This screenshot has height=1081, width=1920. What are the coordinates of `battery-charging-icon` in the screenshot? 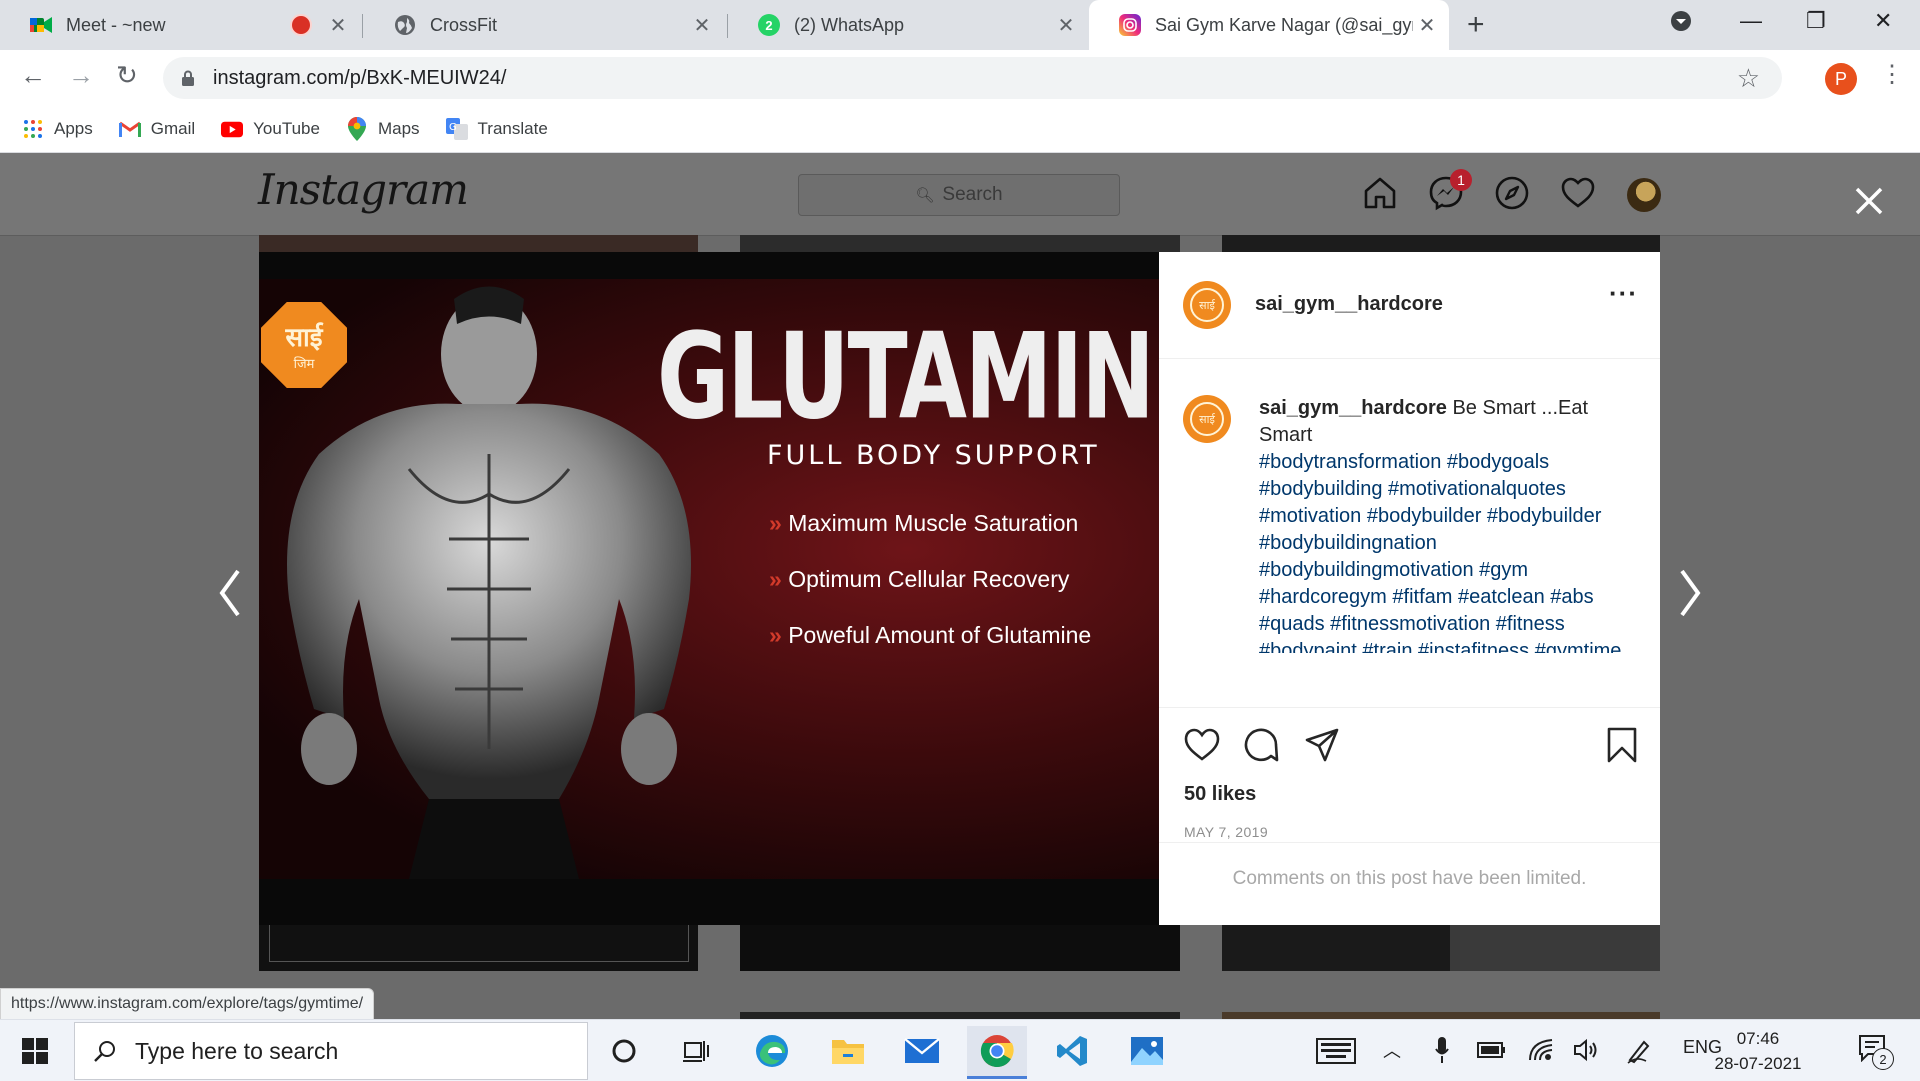 It's located at (1492, 1050).